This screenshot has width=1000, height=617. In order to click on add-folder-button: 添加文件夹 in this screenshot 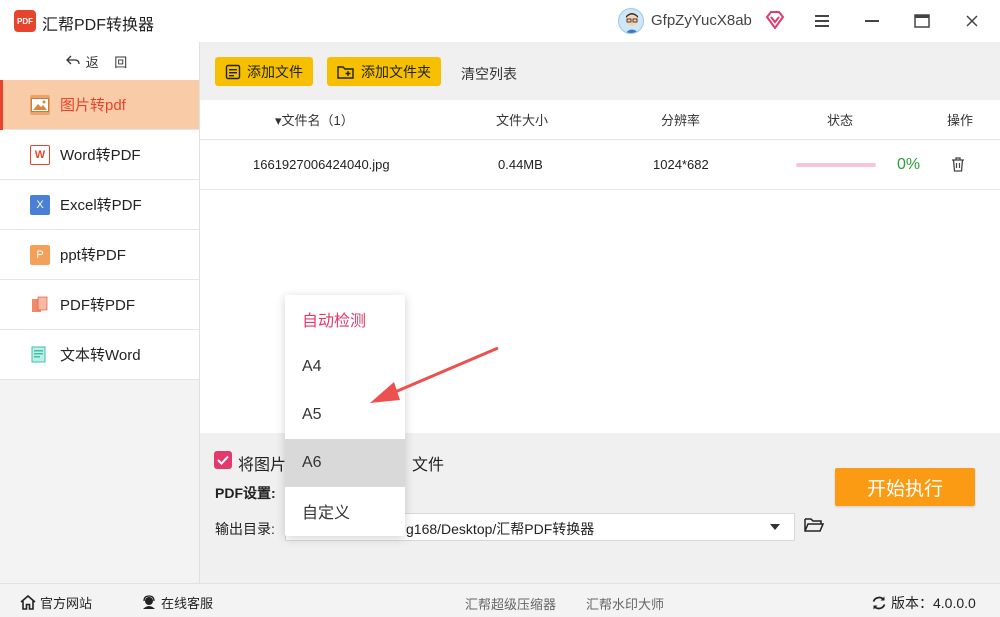, I will do `click(384, 71)`.